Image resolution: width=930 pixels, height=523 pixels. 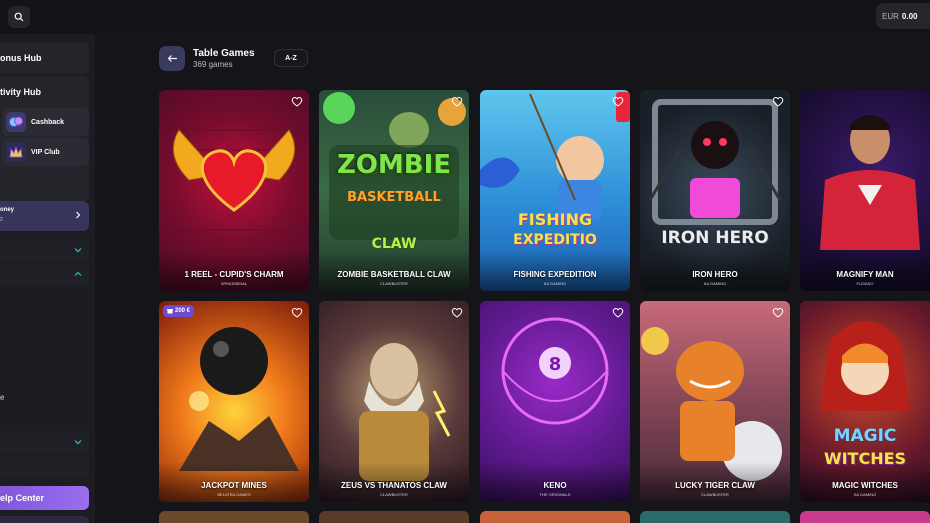 I want to click on arrow-left-icon, so click(x=172, y=58).